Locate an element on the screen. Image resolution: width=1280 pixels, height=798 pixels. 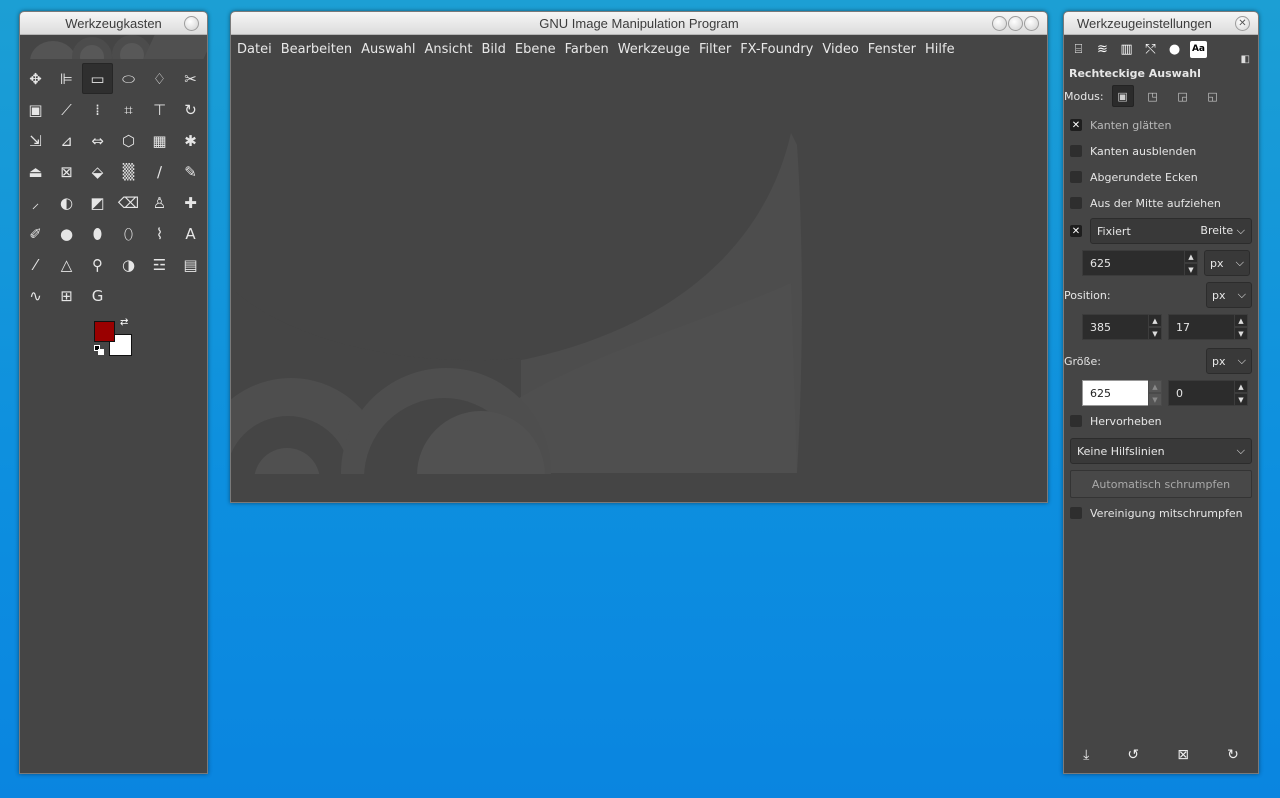
mode-subtract-icon: ◲ is located at coordinates (1183, 96).